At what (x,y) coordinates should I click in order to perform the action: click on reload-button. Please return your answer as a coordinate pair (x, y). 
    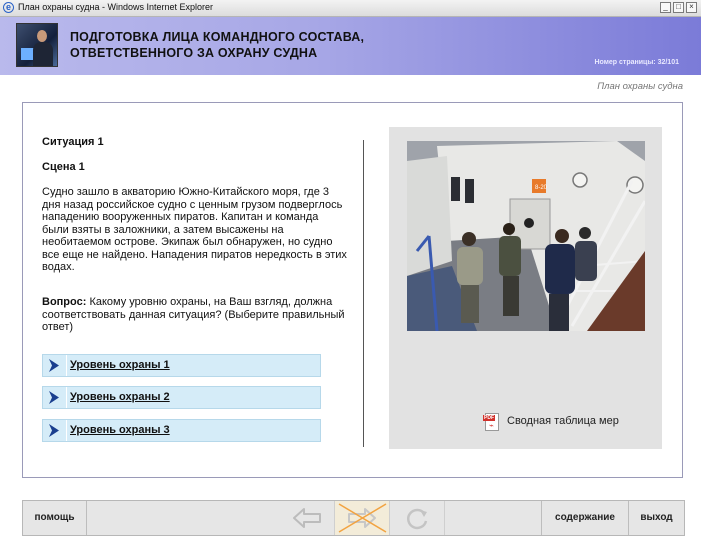
    Looking at the image, I should click on (417, 518).